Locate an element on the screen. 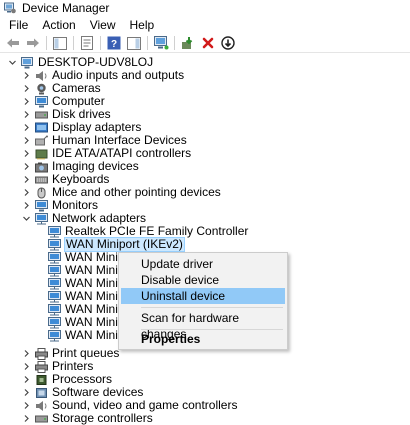  action-pane-button is located at coordinates (134, 43).